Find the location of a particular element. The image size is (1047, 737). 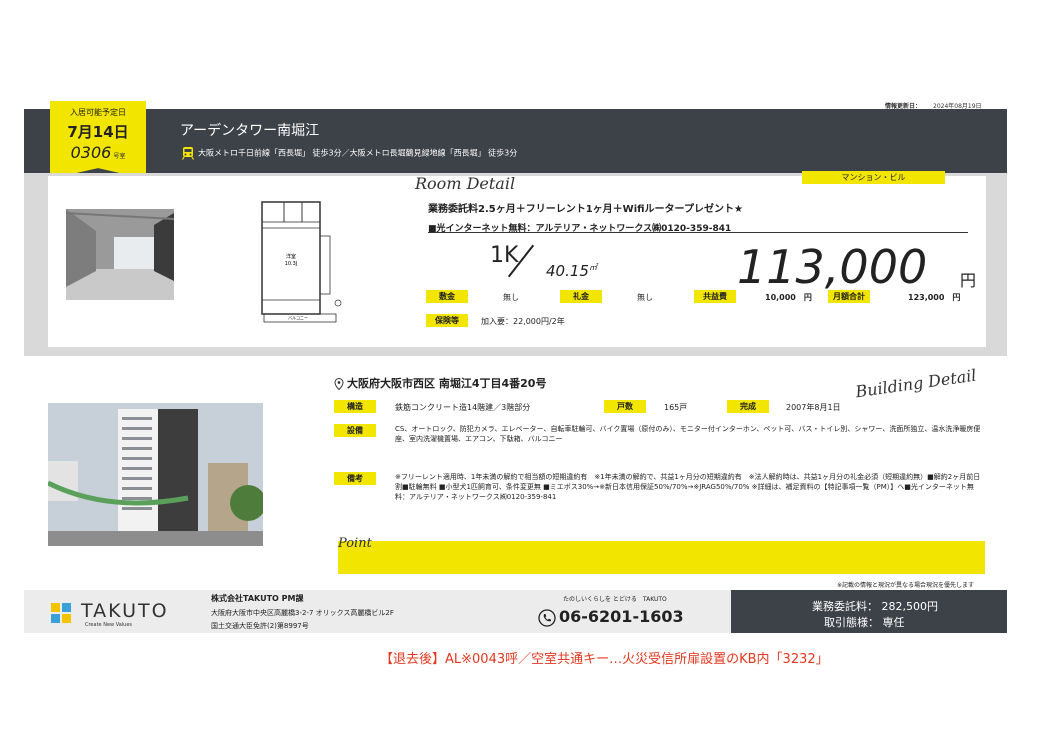

floorplan-balcony: バルコニー is located at coordinates (298, 318).